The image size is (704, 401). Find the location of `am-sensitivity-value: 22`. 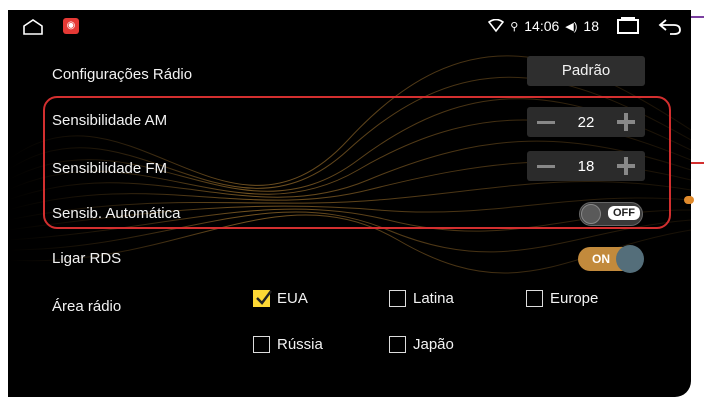

am-sensitivity-value: 22 is located at coordinates (586, 122).